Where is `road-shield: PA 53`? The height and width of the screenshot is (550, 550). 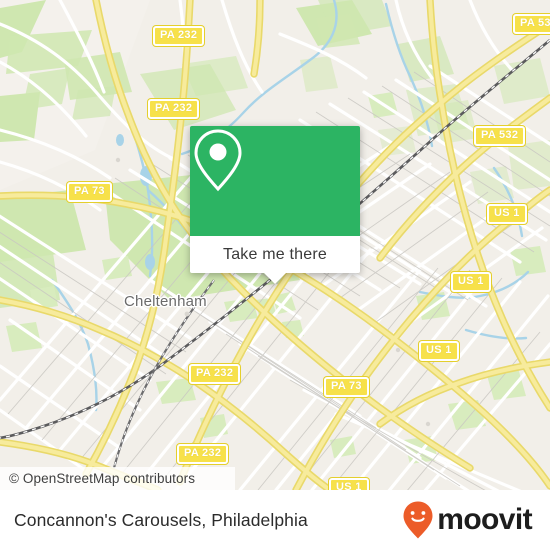 road-shield: PA 53 is located at coordinates (531, 24).